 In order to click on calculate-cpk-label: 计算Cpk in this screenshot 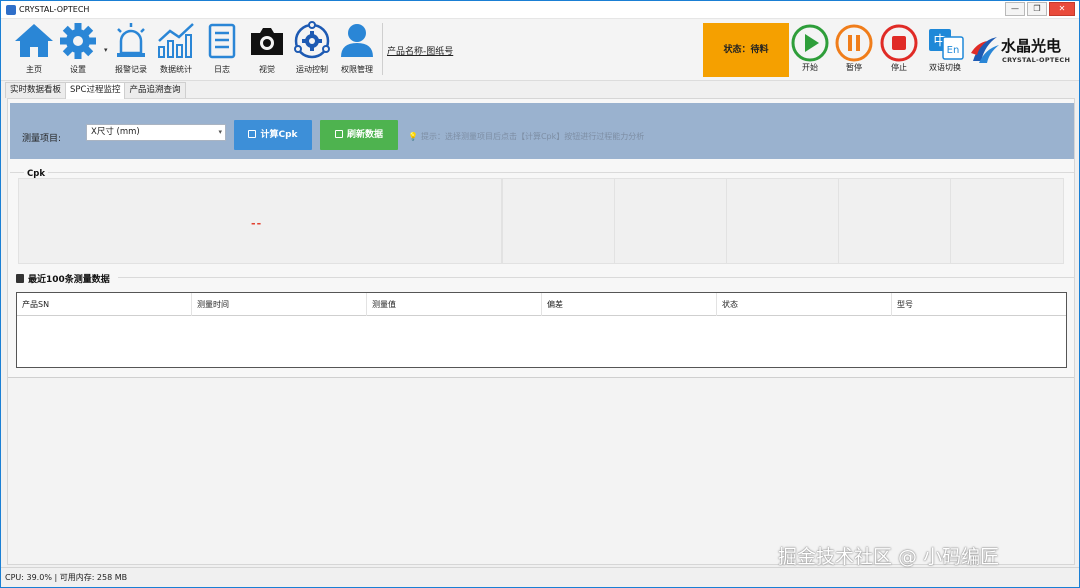, I will do `click(279, 135)`.